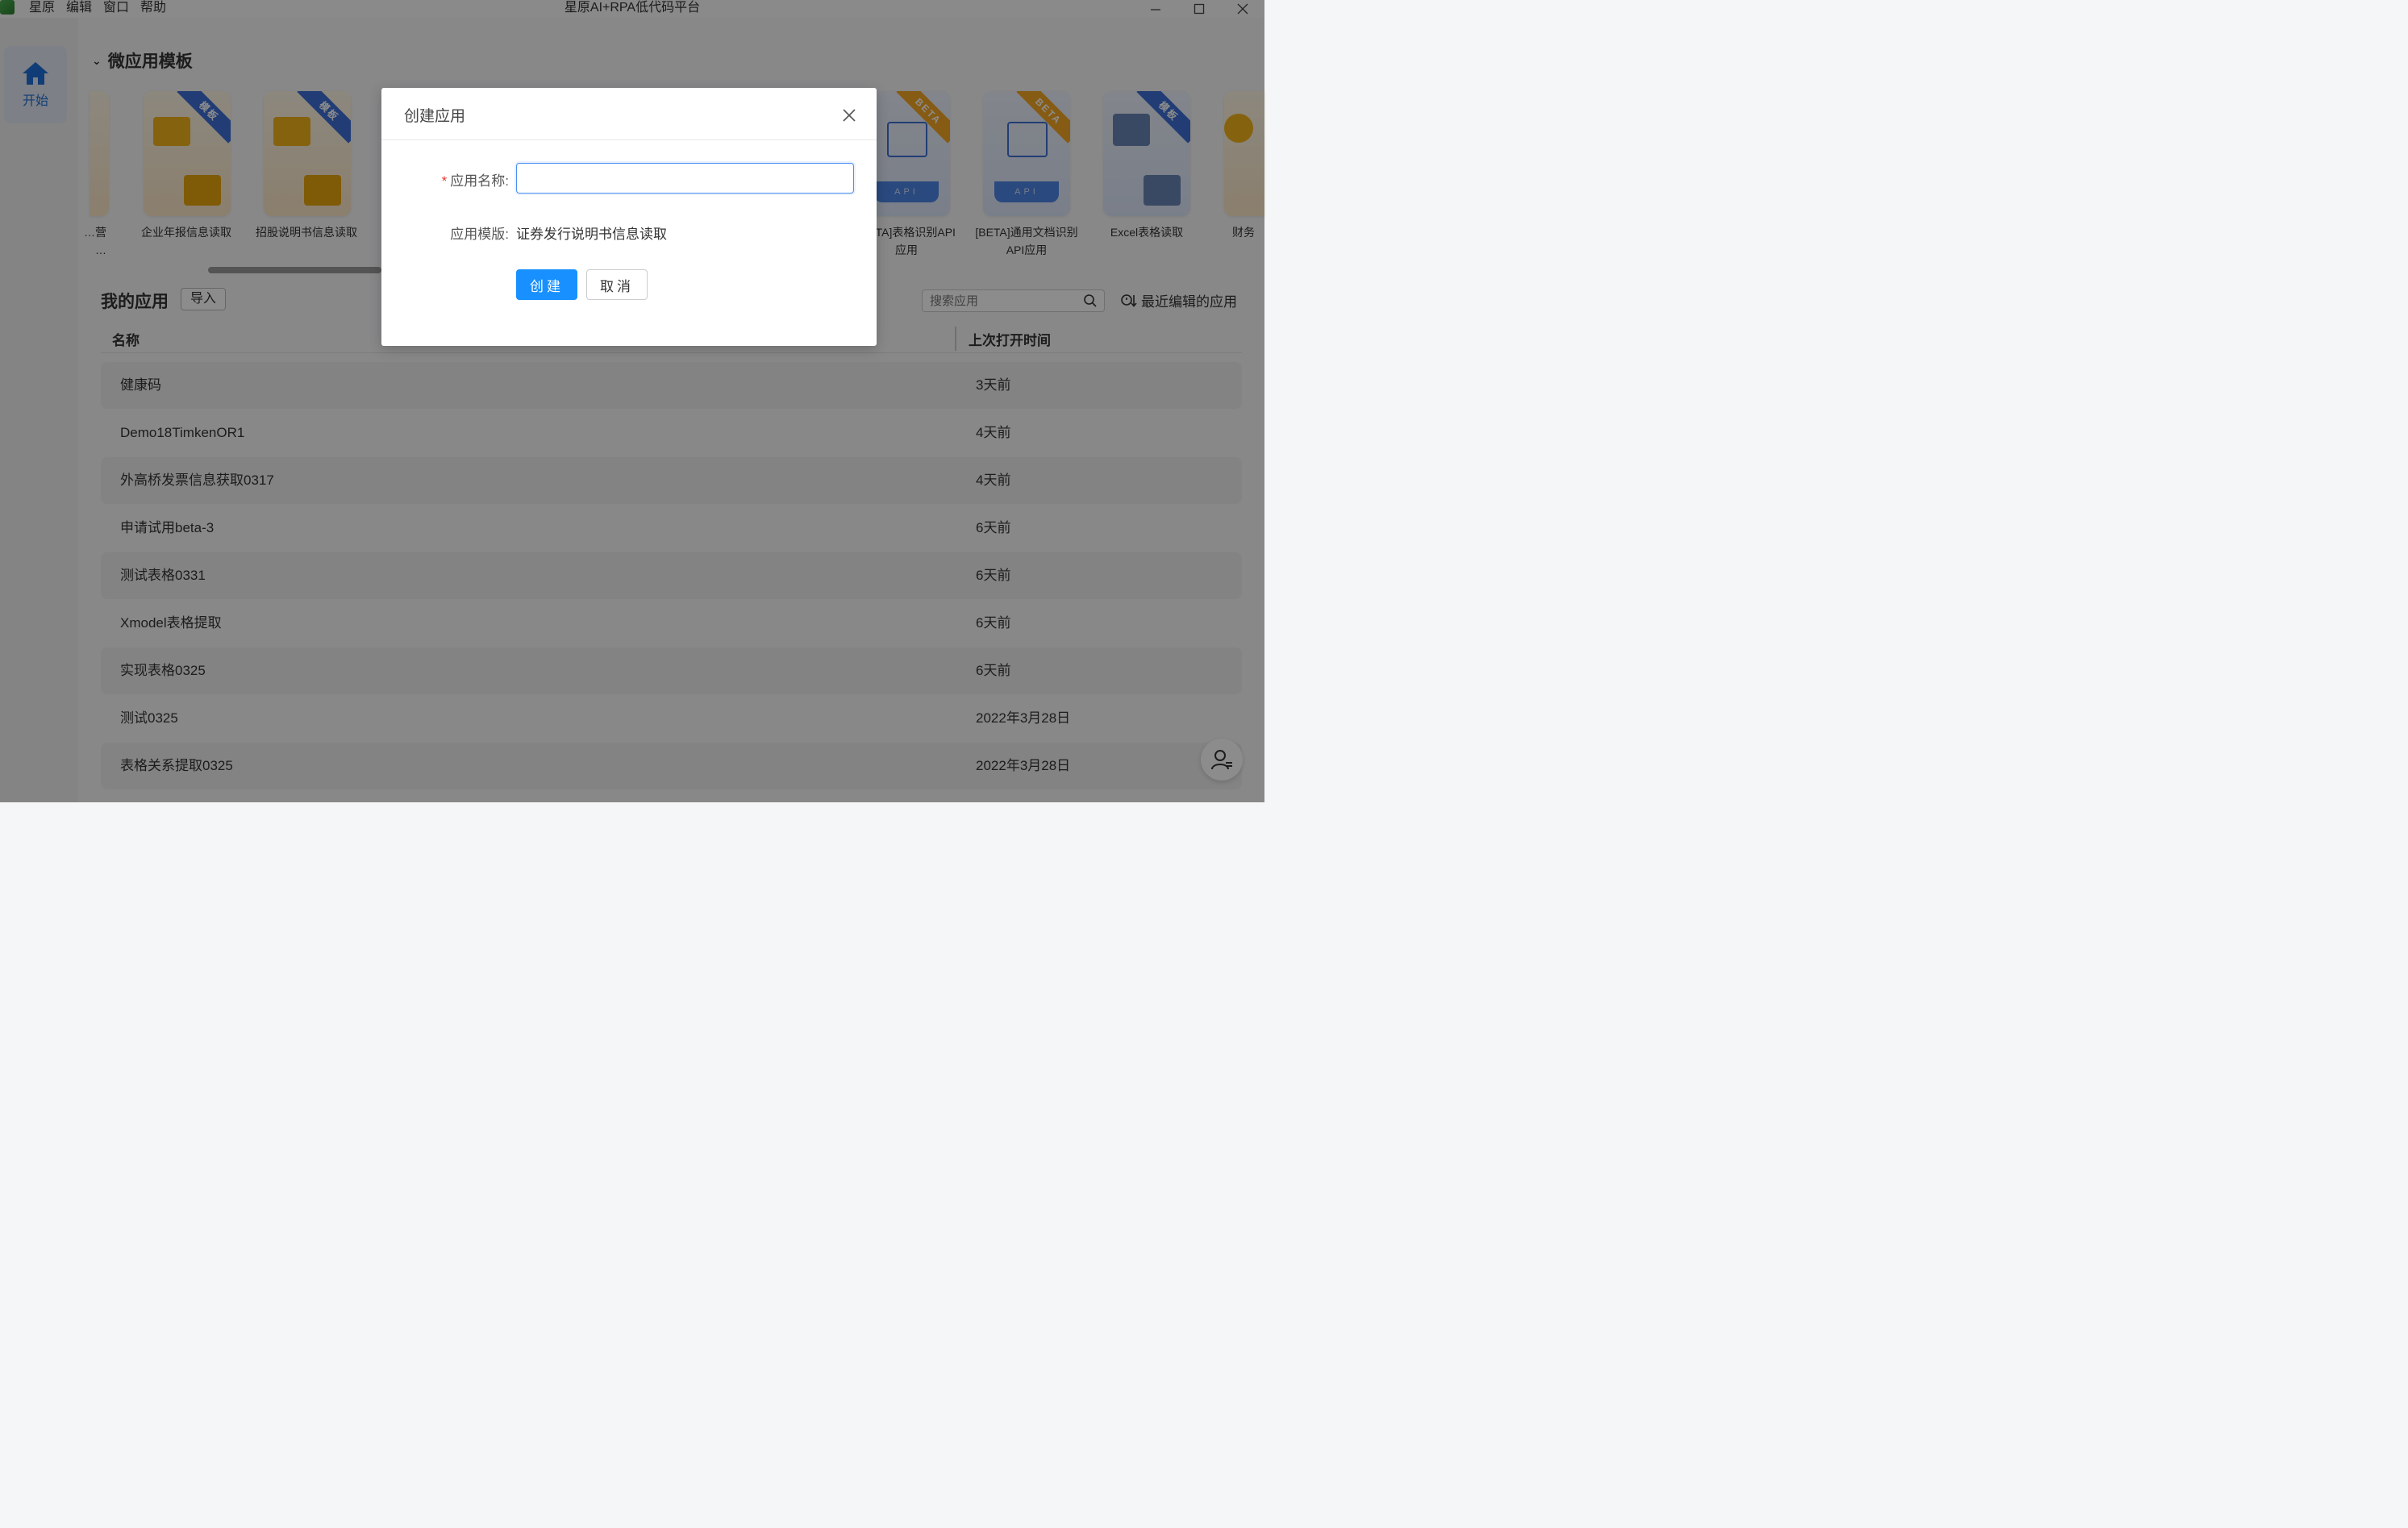 The image size is (2408, 1528). Describe the element at coordinates (480, 181) in the screenshot. I see `app-name-label-text: 应用名称:` at that location.